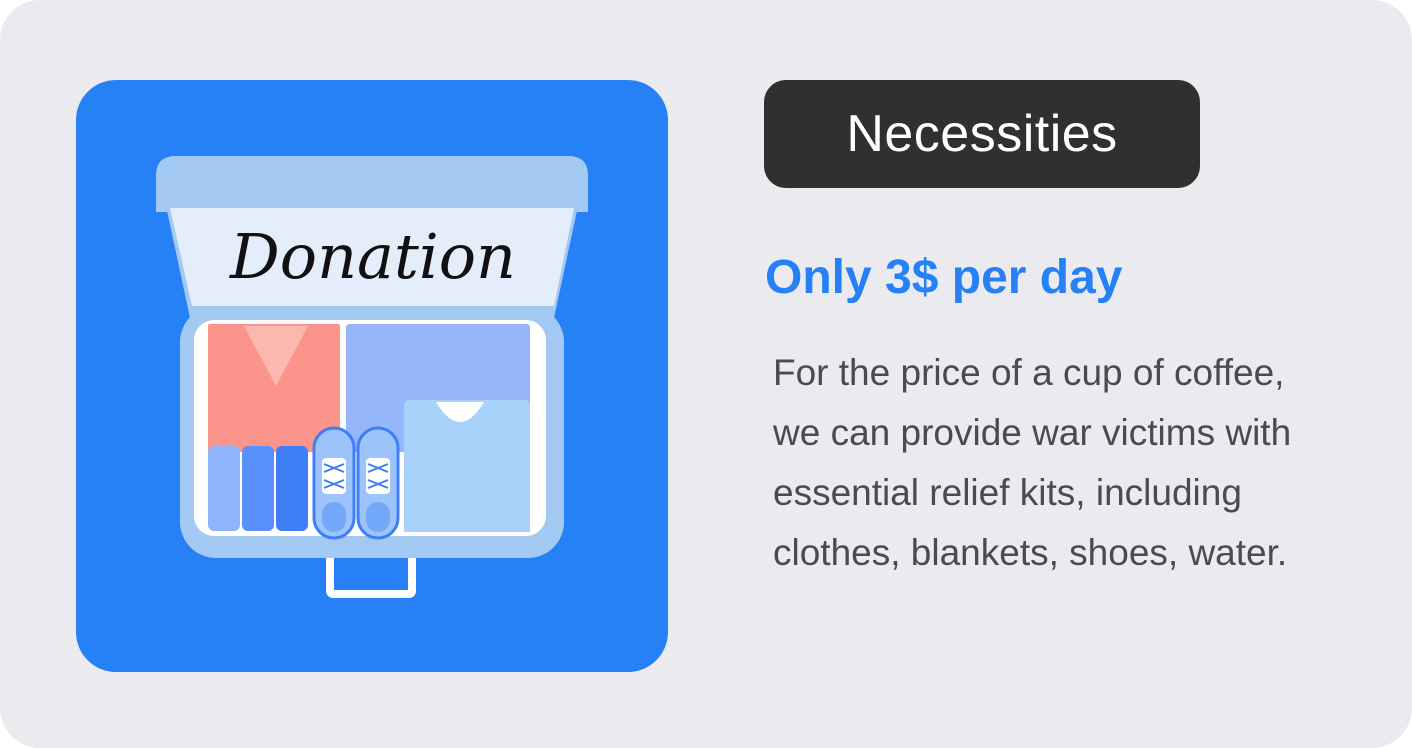 Image resolution: width=1412 pixels, height=748 pixels. I want to click on price-headline: Only 3$ per day, so click(944, 277).